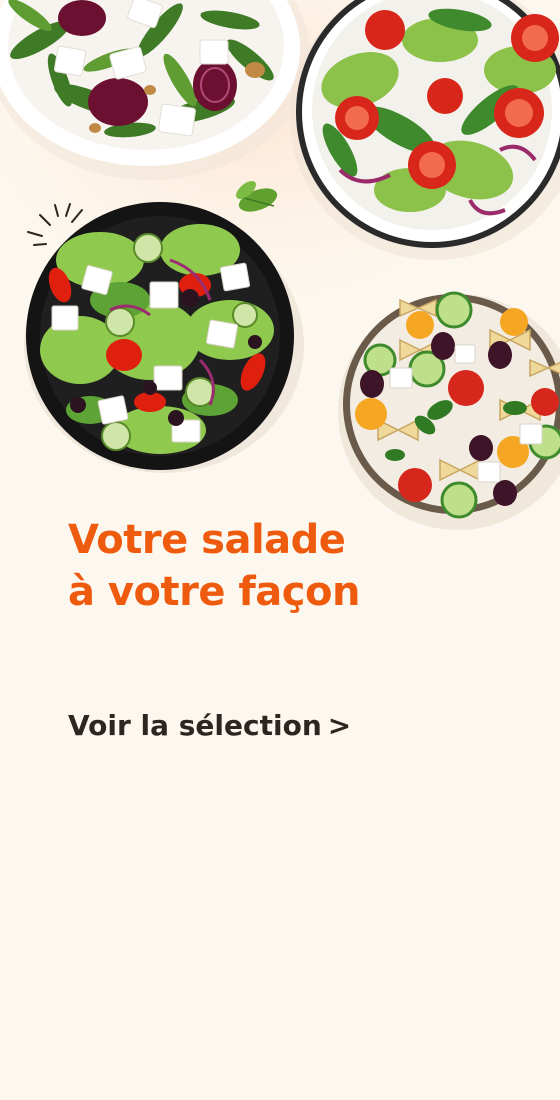 This screenshot has height=1100, width=560. Describe the element at coordinates (214, 592) in the screenshot. I see `headline-line-2: à votre façon` at that location.